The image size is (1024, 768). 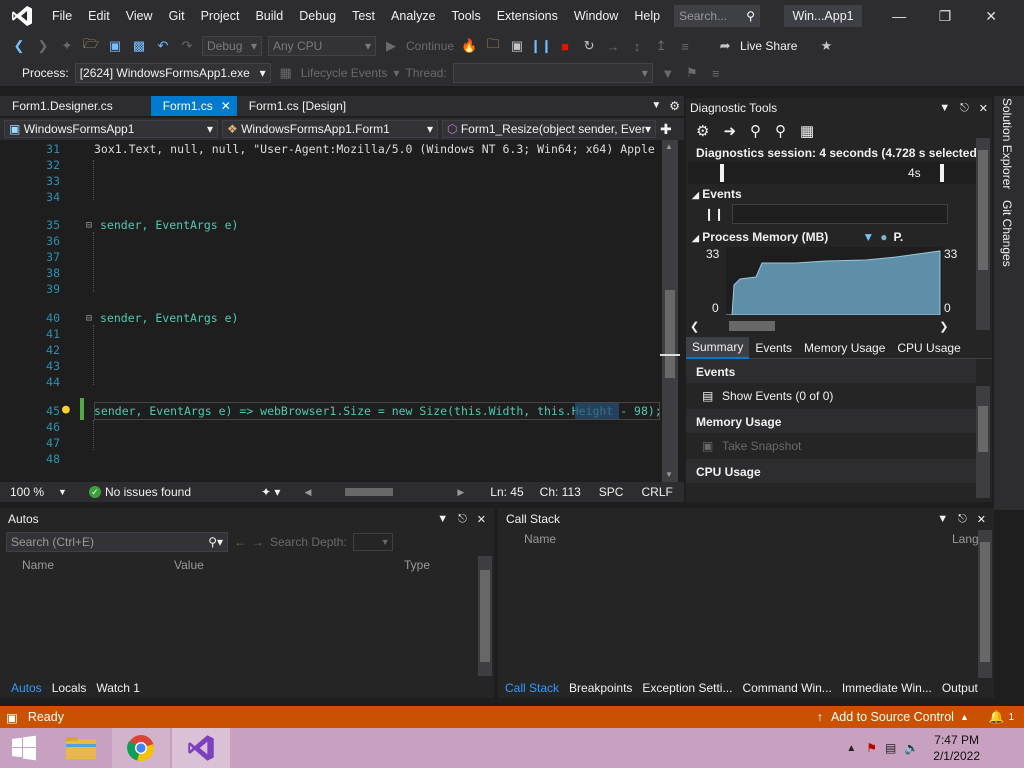 I want to click on class-select: ❖ WindowsFormsApp1.Form1 ▾, so click(x=330, y=129).